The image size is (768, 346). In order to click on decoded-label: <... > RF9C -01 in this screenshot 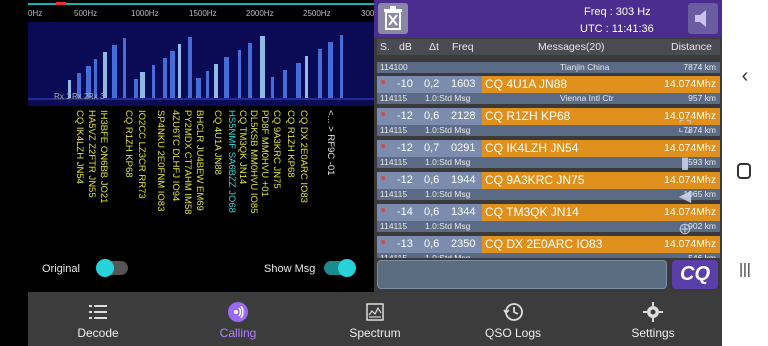, I will do `click(330, 142)`.